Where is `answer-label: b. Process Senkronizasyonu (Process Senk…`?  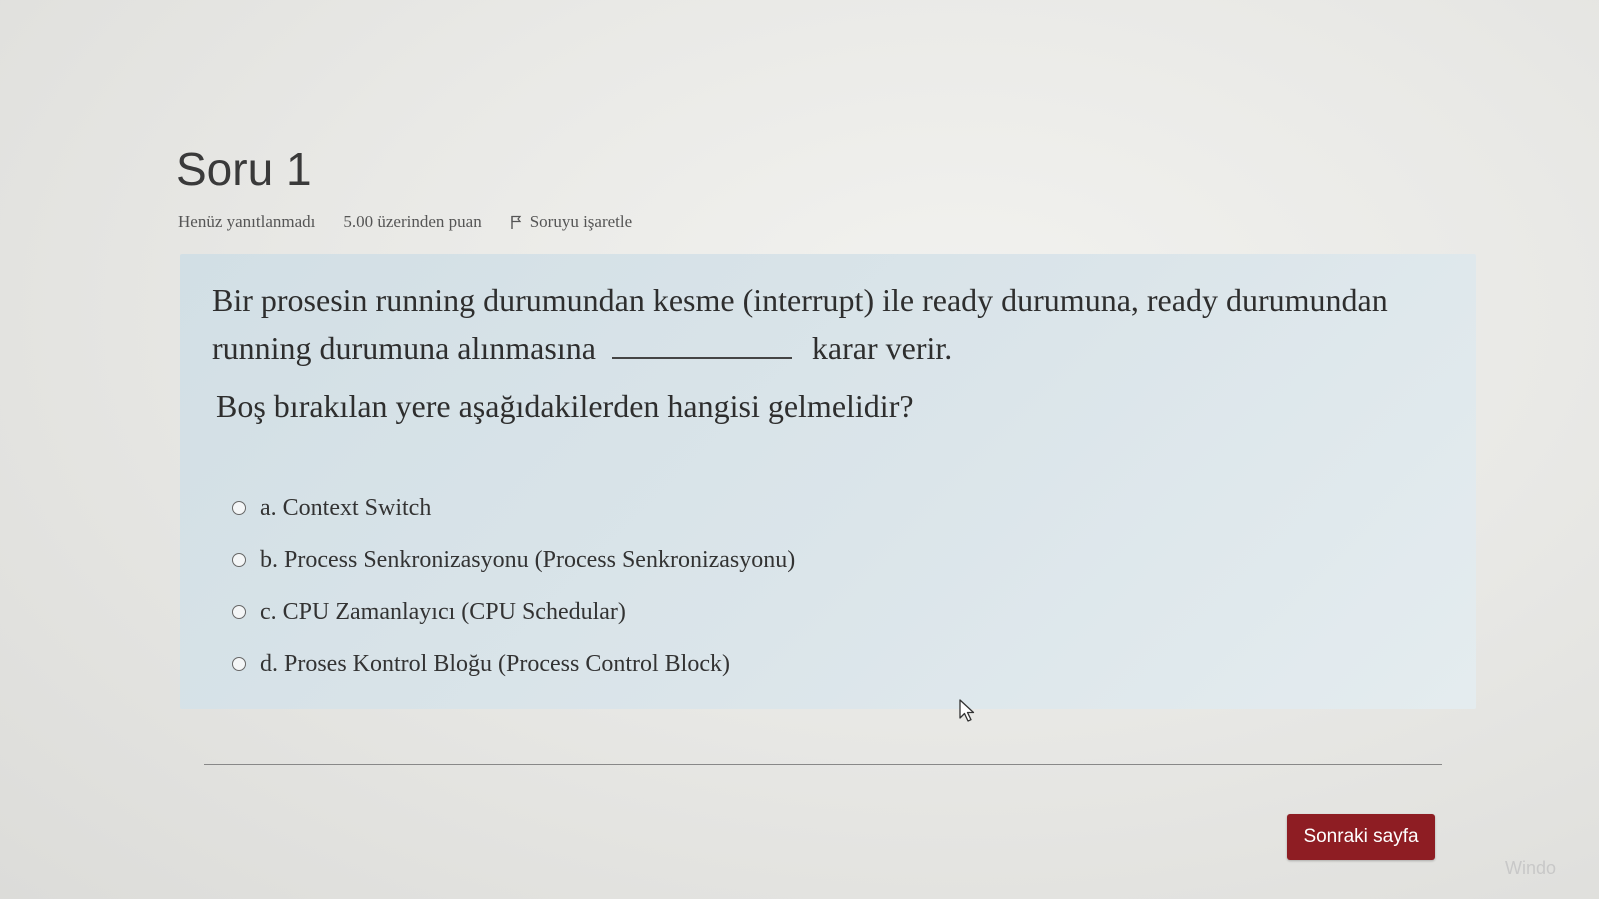
answer-label: b. Process Senkronizasyonu (Process Senk… is located at coordinates (528, 559).